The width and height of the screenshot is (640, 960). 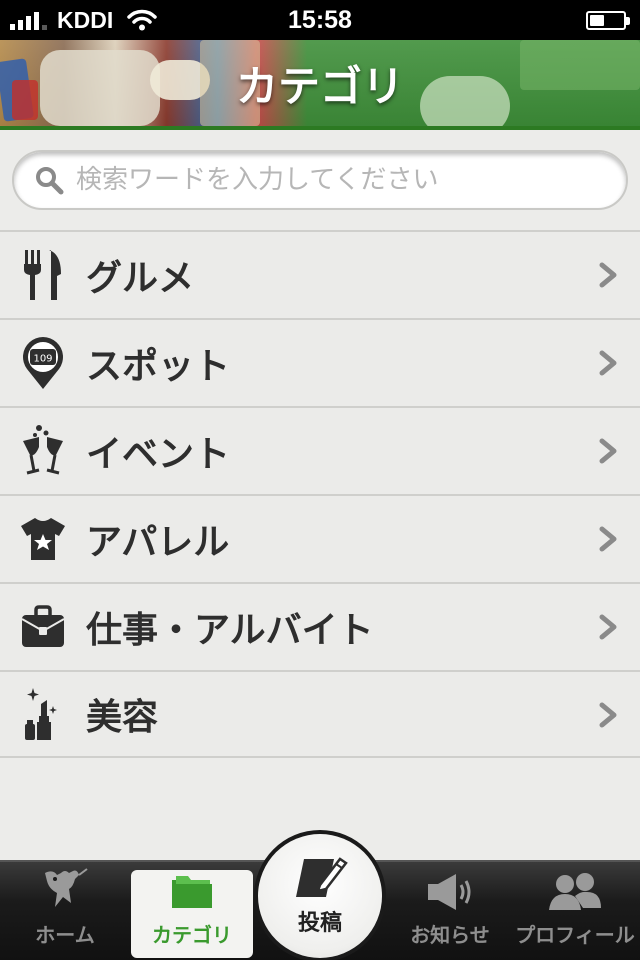 I want to click on tab-category: カテゴリ, so click(x=192, y=914).